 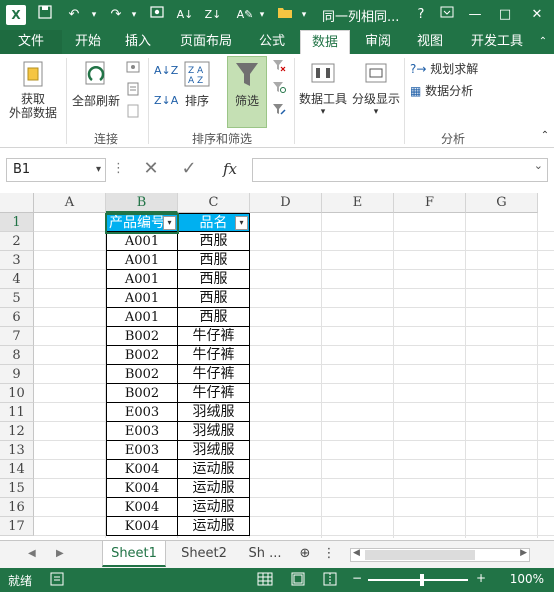 I want to click on properties-icon, so click(x=133, y=90).